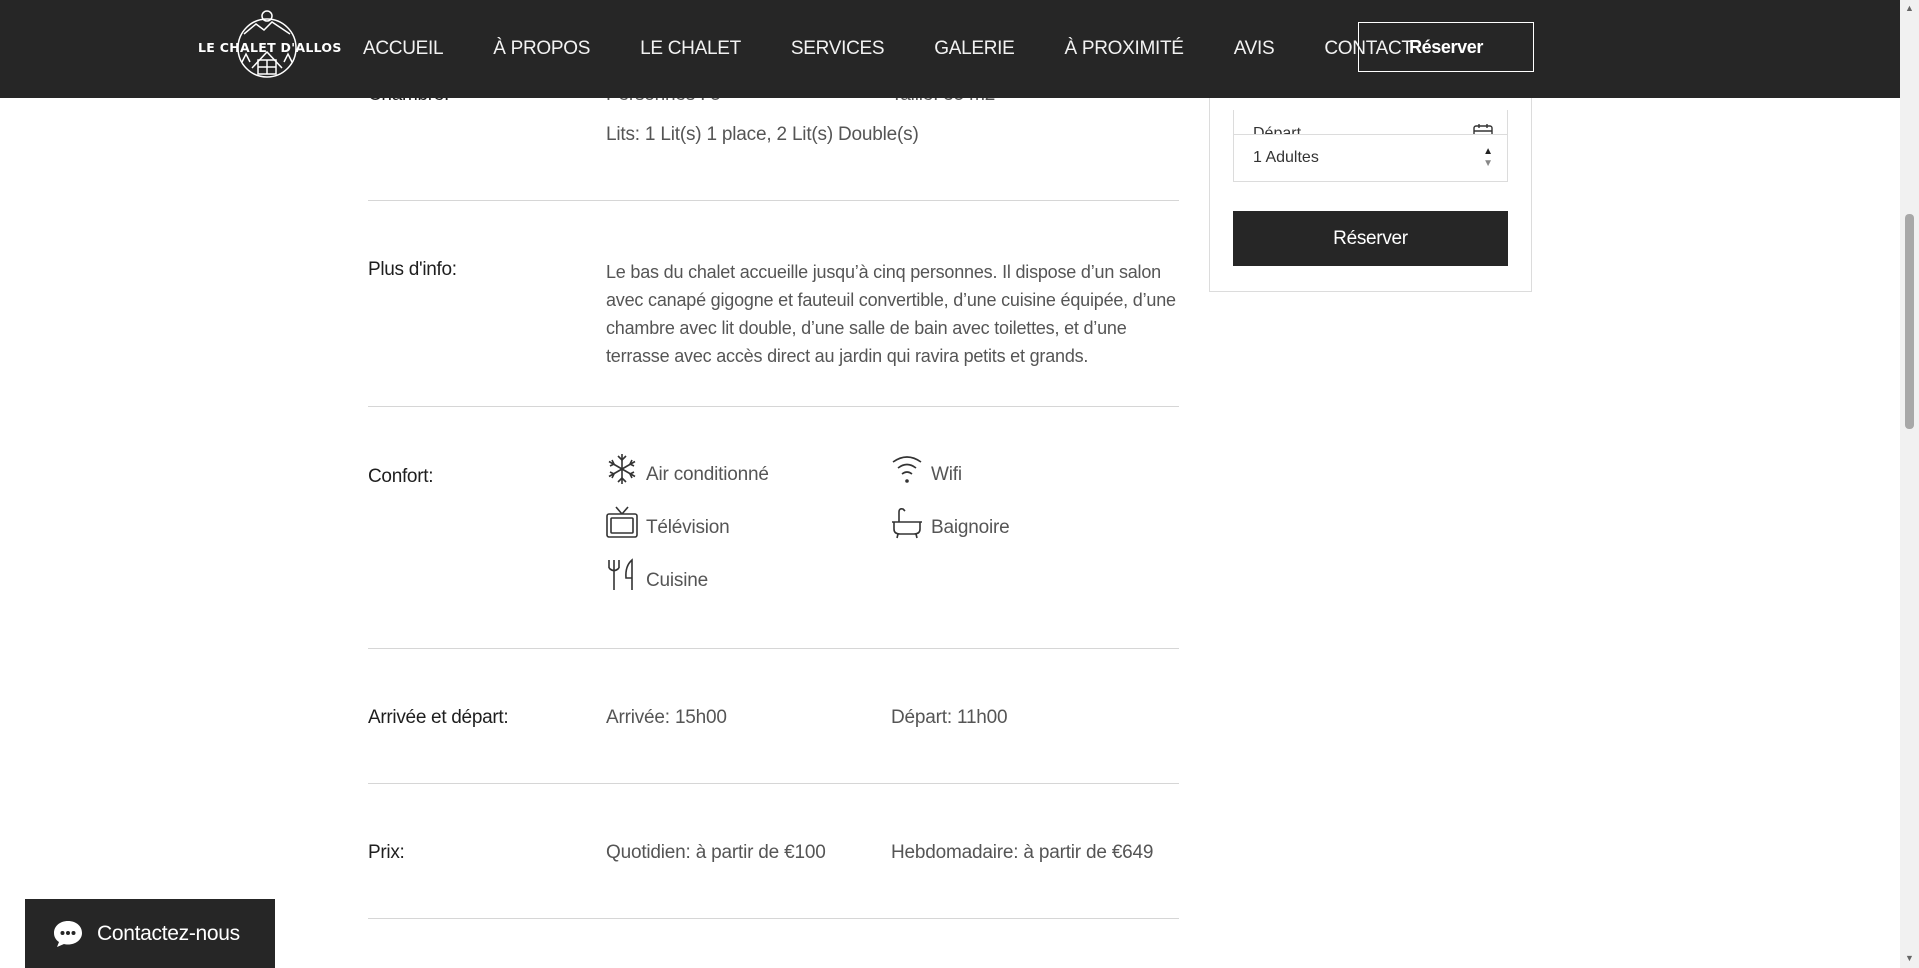 The image size is (1919, 968). I want to click on amenity-television: Télévision, so click(668, 522).